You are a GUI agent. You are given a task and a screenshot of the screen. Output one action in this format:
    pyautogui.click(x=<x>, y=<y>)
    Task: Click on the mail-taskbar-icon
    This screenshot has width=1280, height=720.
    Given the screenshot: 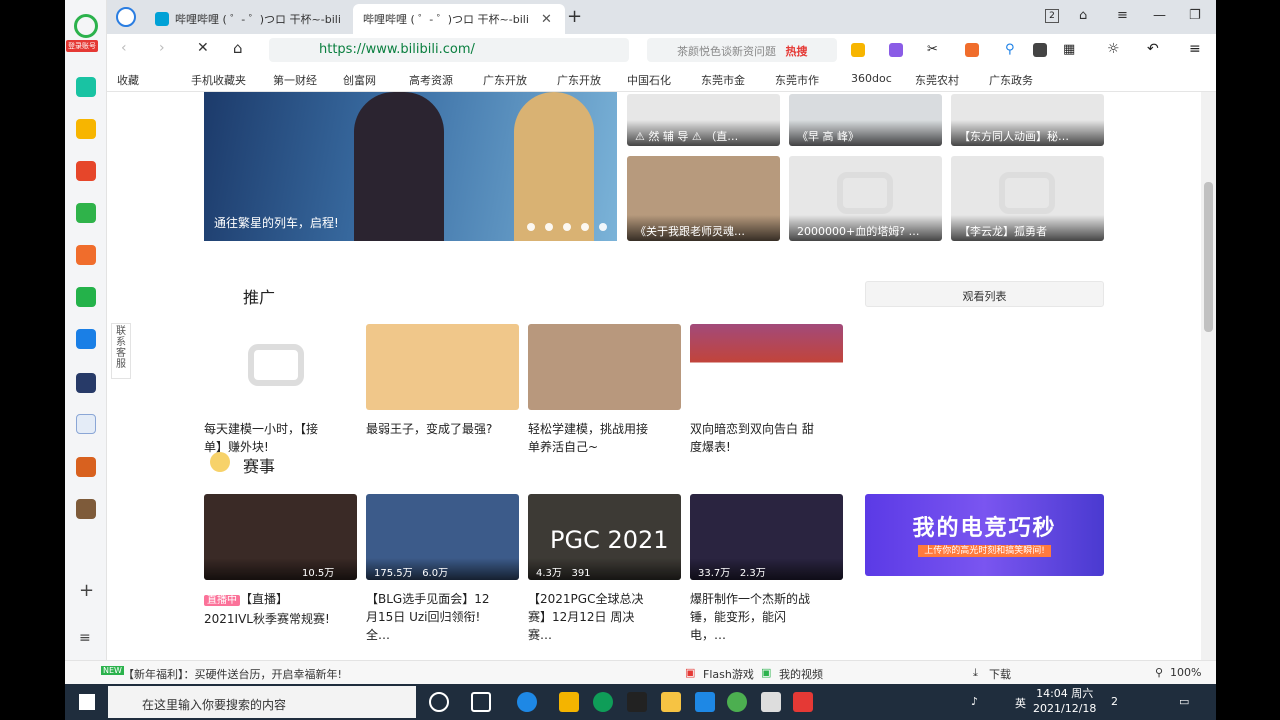 What is the action you would take?
    pyautogui.click(x=705, y=702)
    